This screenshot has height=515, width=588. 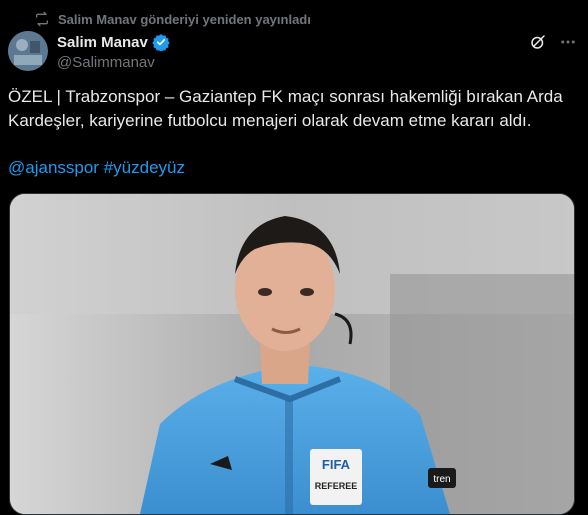 I want to click on author-handle: @Salimmanav, so click(x=302, y=62).